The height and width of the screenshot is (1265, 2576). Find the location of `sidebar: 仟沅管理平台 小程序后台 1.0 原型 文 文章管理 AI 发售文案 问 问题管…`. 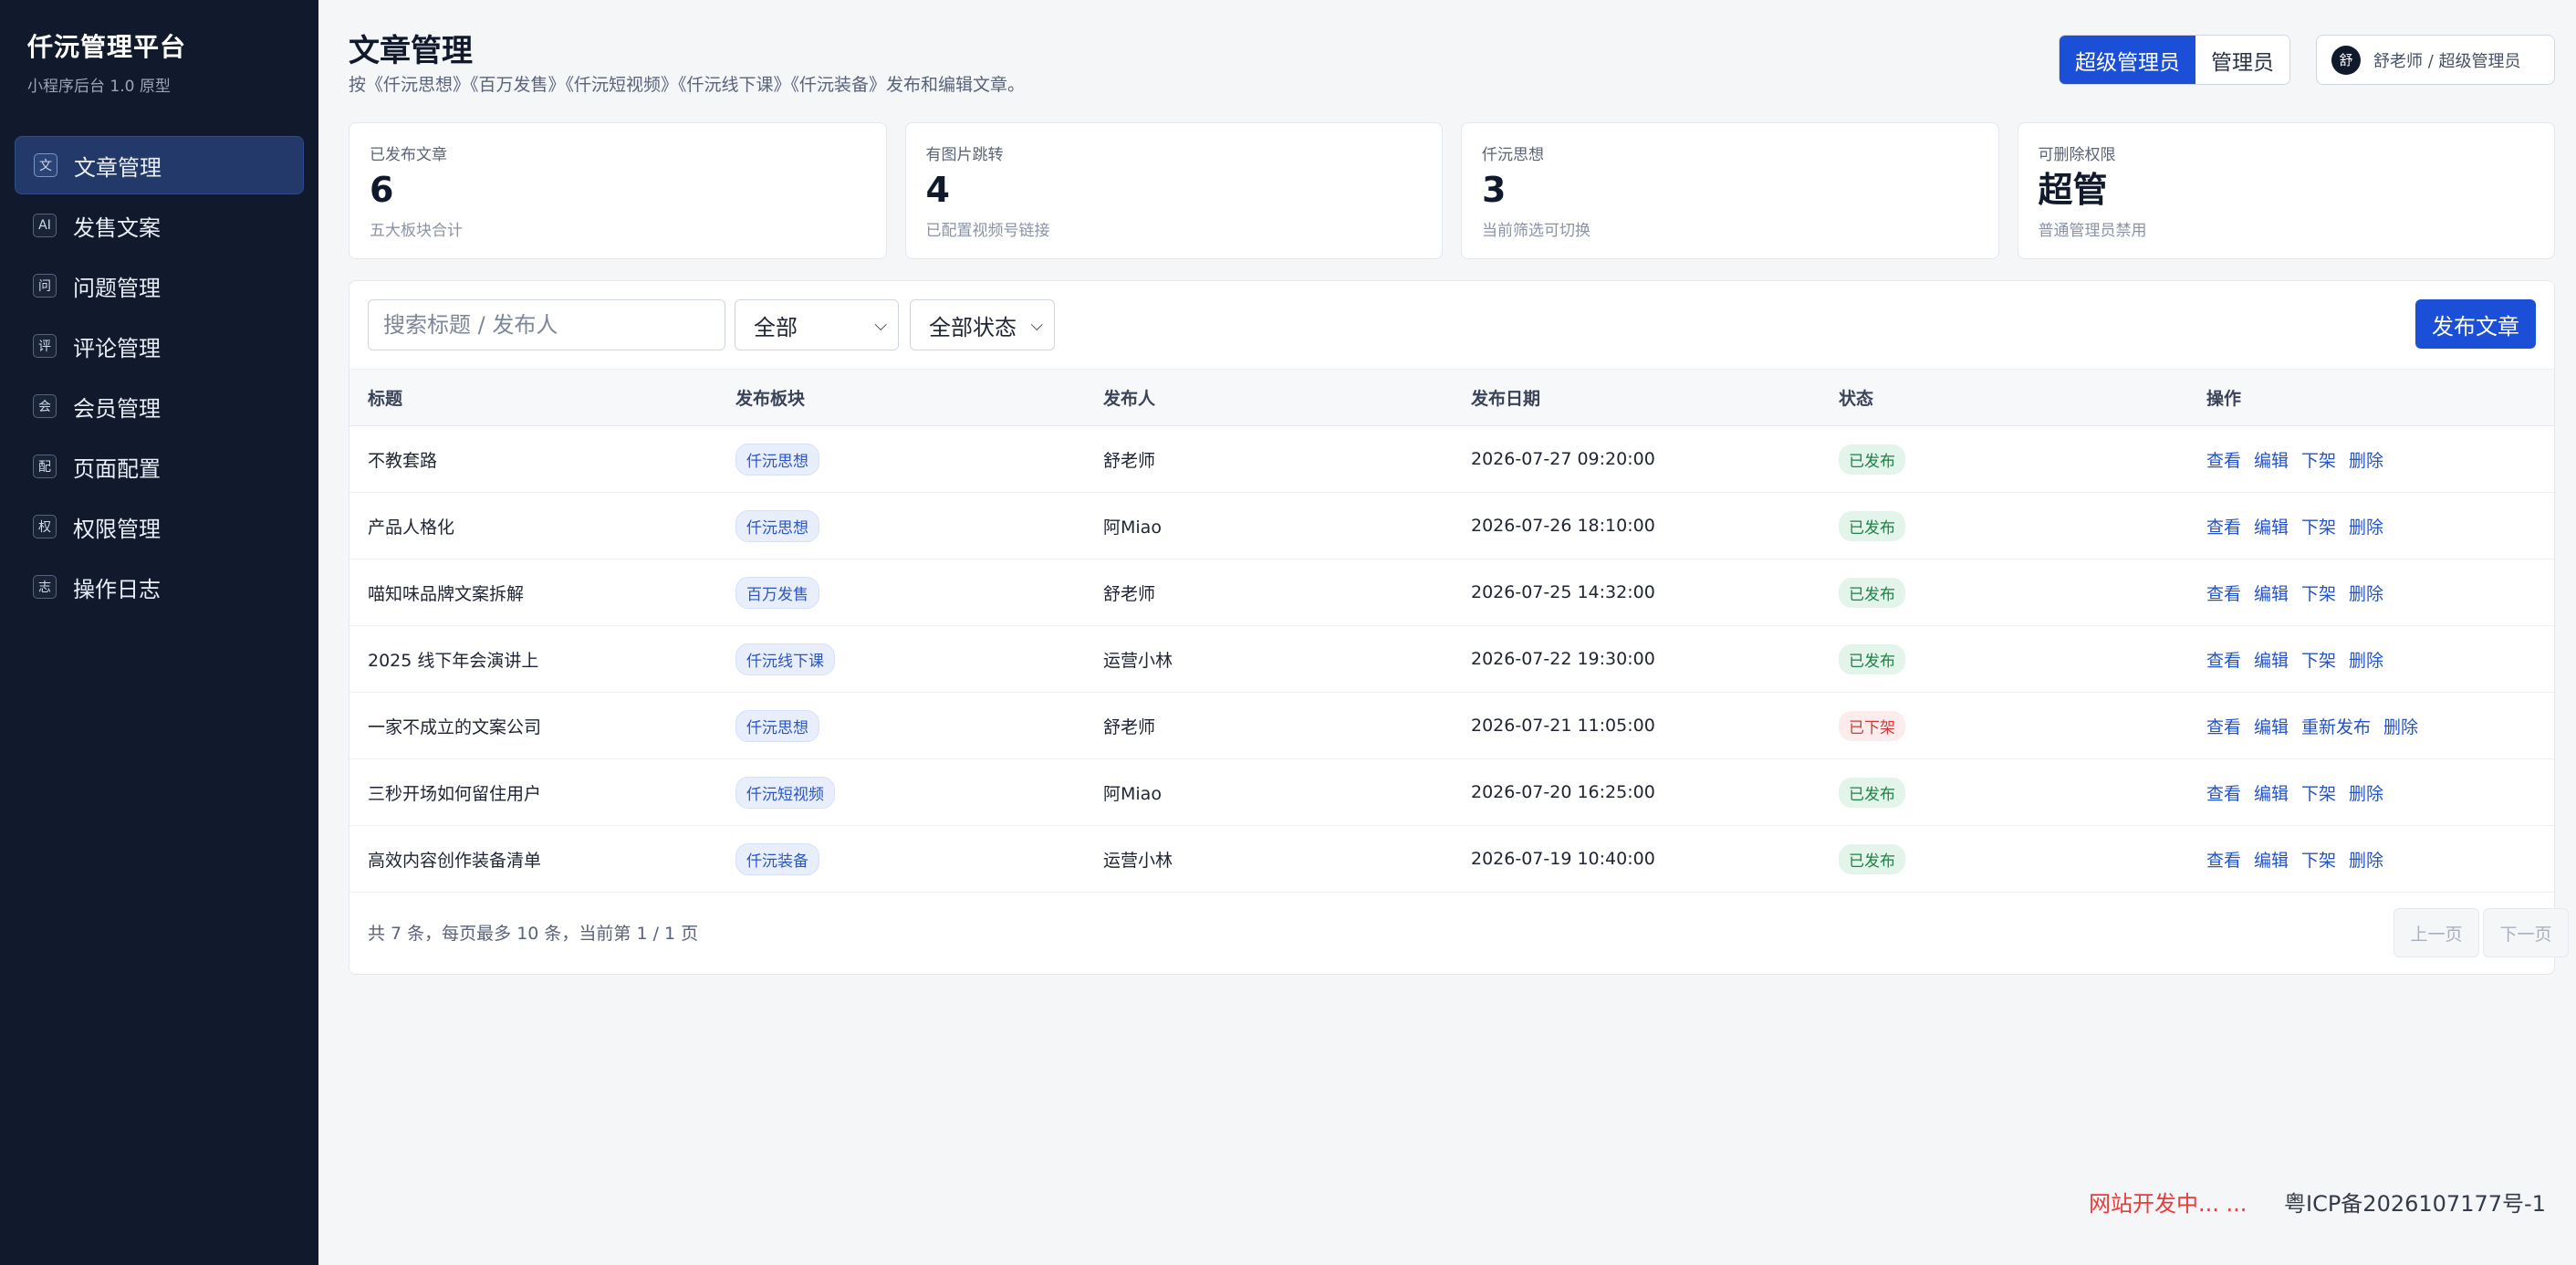

sidebar: 仟沅管理平台 小程序后台 1.0 原型 文 文章管理 AI 发售文案 问 问题管… is located at coordinates (159, 632).